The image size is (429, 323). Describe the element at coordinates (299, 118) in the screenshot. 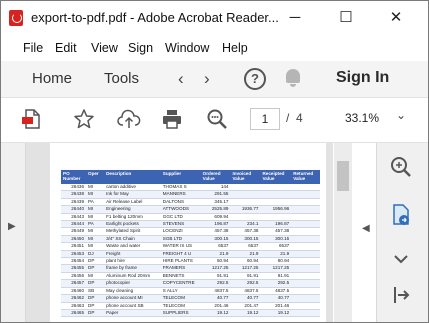

I see `page-total: 4` at that location.